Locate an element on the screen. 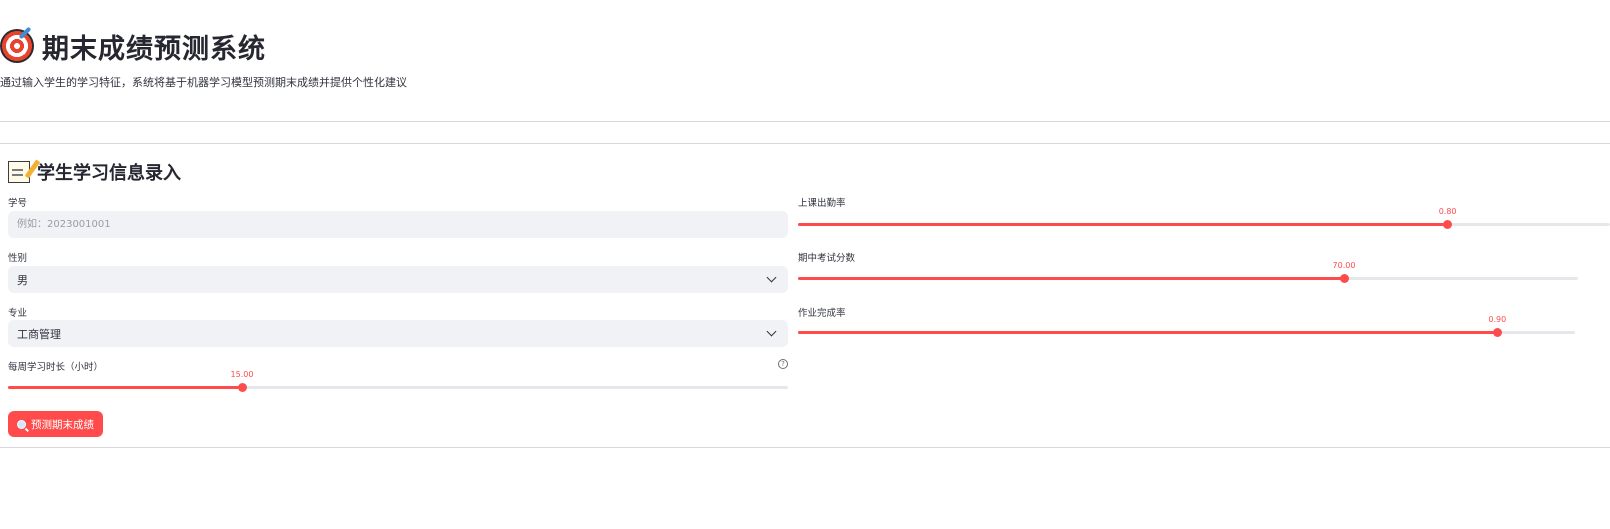 The height and width of the screenshot is (529, 1610). midterm-label: 期中考试分数 is located at coordinates (827, 258).